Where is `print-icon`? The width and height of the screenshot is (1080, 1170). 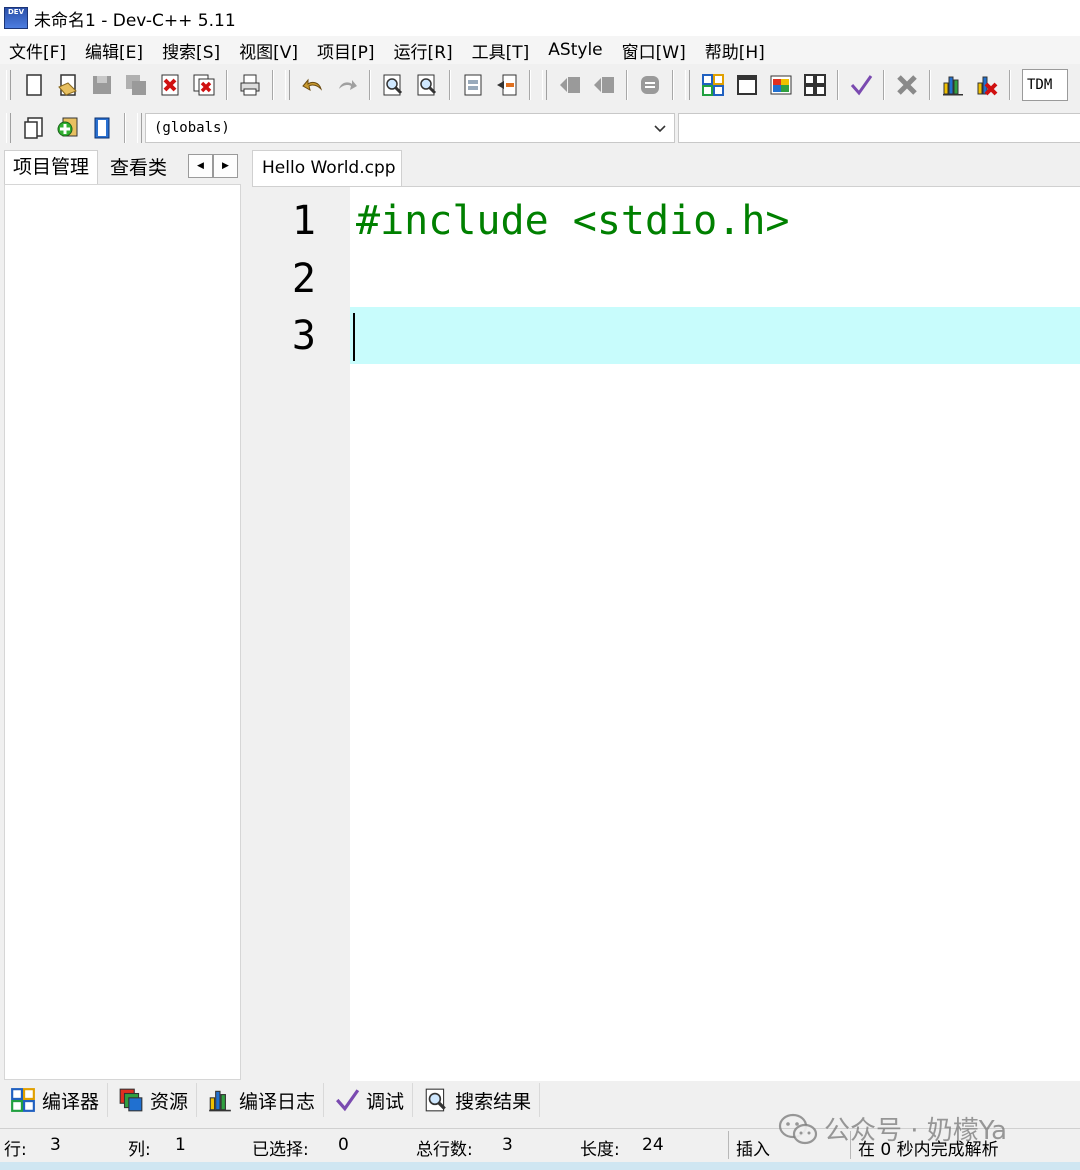 print-icon is located at coordinates (250, 85).